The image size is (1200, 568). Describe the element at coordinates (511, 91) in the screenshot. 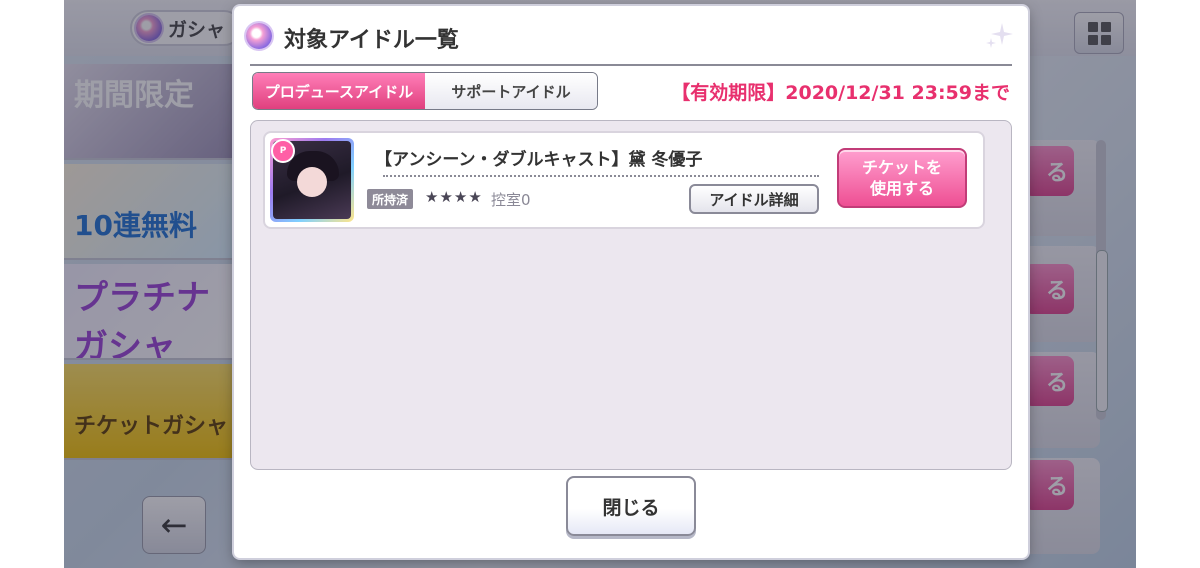

I see `tab-support-idol: サポートアイドル` at that location.